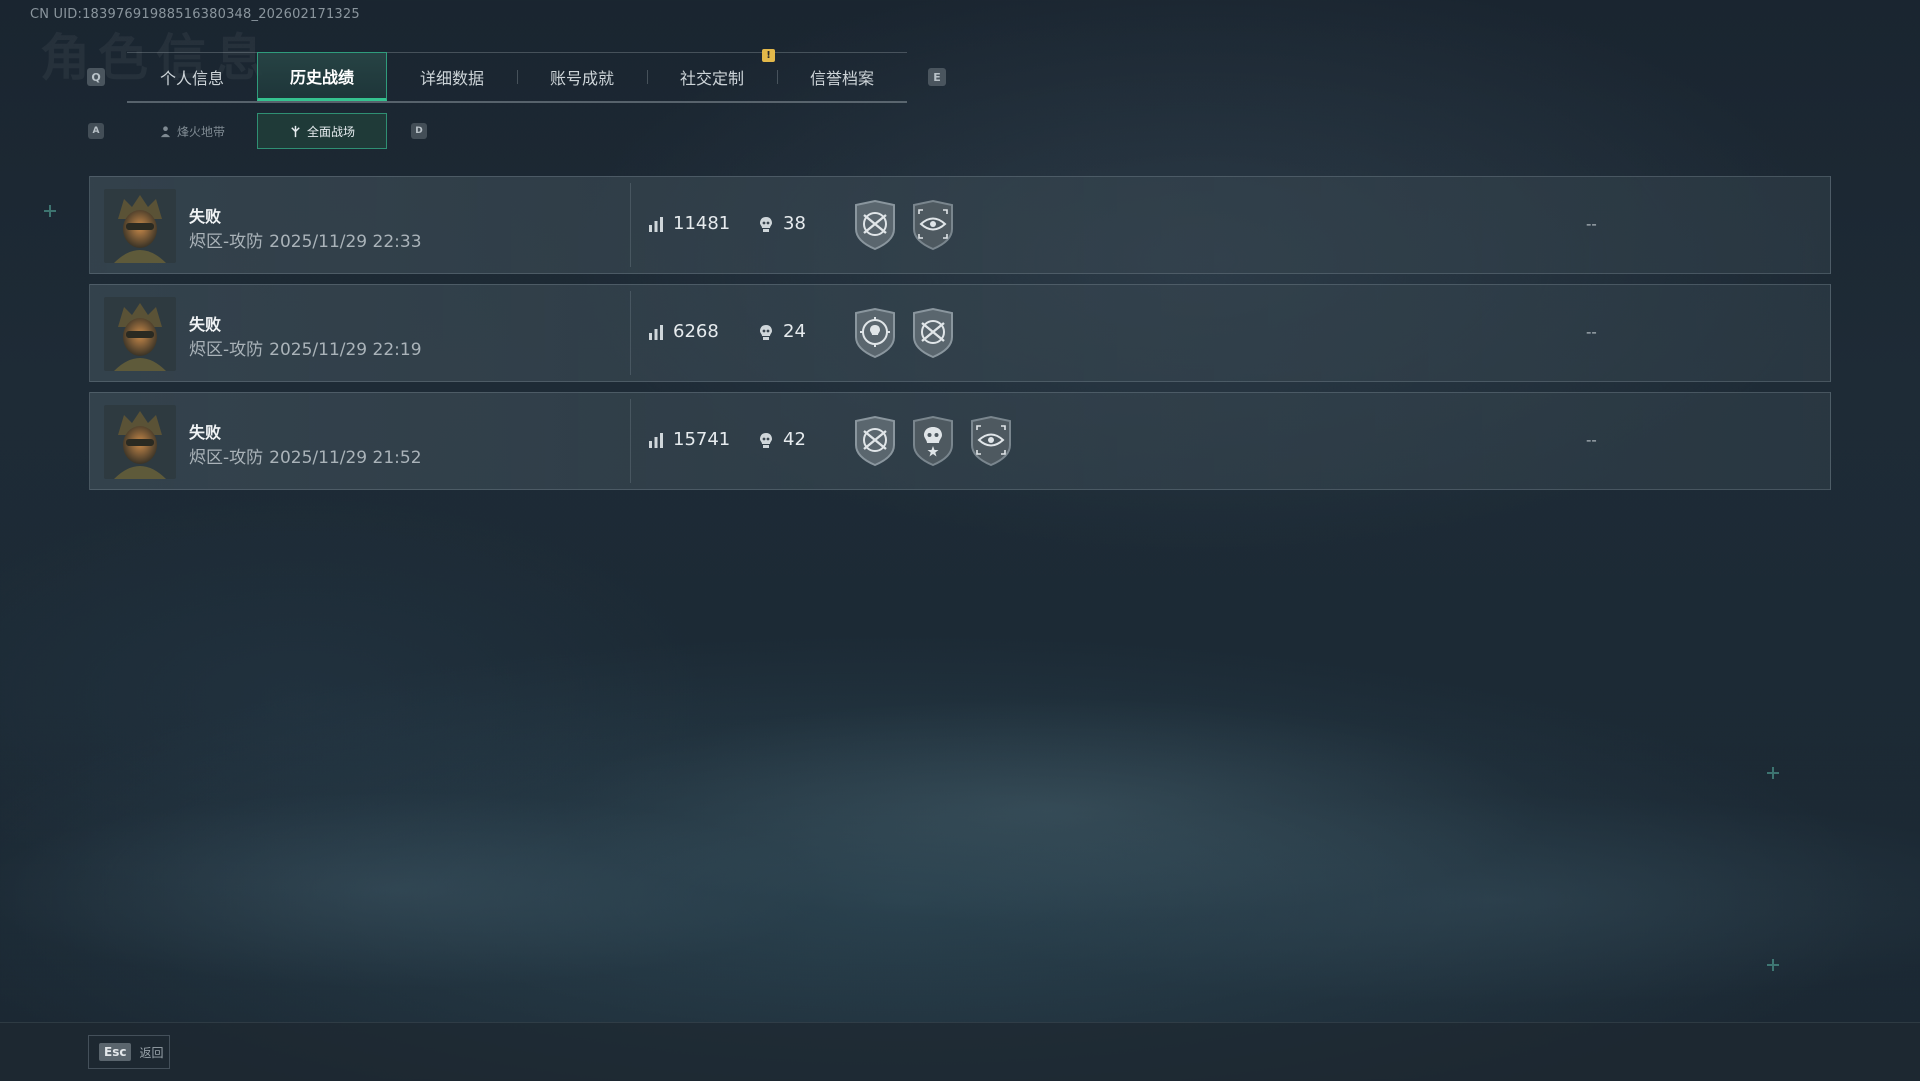 Image resolution: width=1920 pixels, height=1081 pixels. I want to click on back-button: Esc 返回, so click(129, 1052).